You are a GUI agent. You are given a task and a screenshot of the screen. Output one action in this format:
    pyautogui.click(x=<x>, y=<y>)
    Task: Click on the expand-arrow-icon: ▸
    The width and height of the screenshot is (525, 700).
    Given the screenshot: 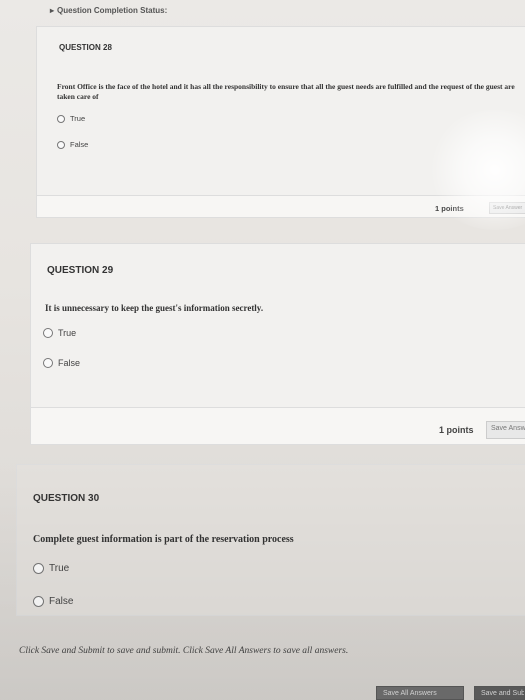 What is the action you would take?
    pyautogui.click(x=52, y=10)
    